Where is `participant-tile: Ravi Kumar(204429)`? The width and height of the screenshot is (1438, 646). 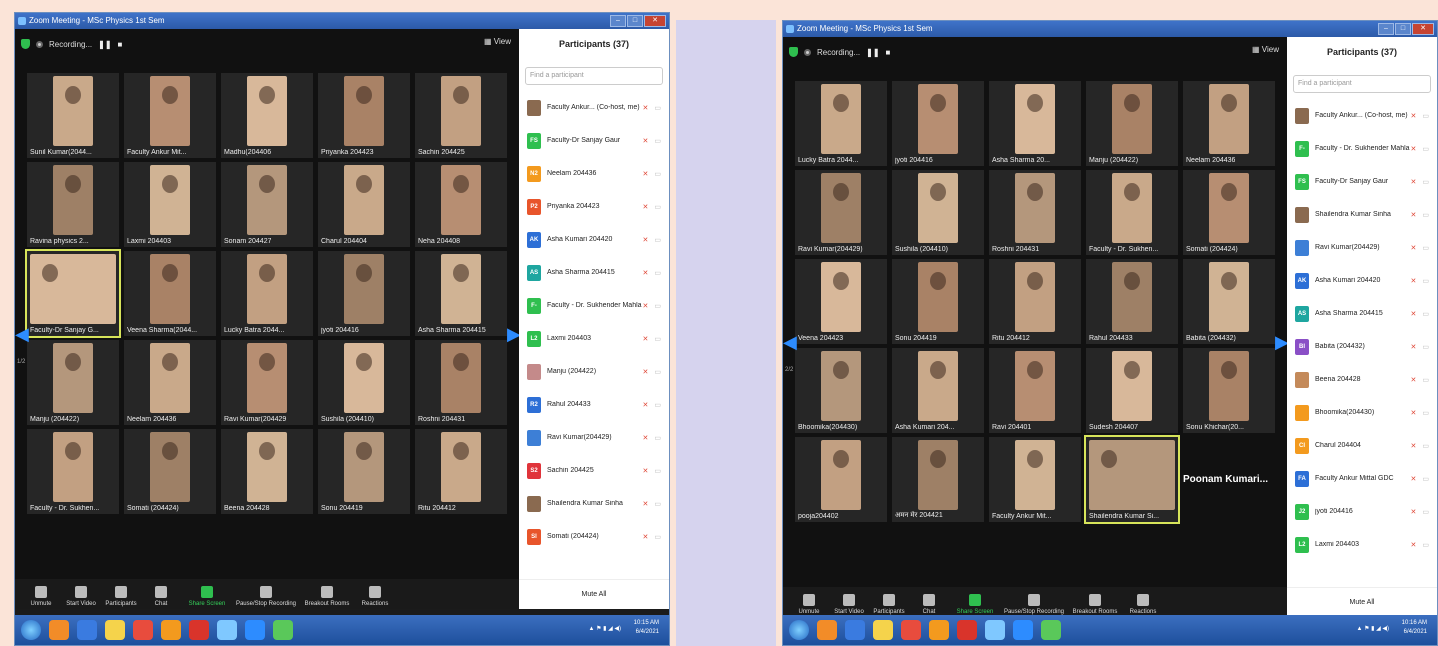
participant-tile: Ravi Kumar(204429) is located at coordinates (841, 212).